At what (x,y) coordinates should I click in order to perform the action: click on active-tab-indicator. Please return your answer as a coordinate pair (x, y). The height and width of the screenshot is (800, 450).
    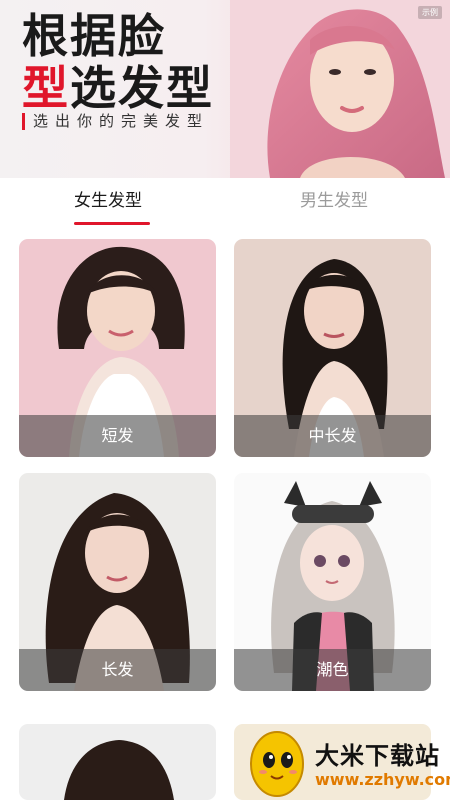
    Looking at the image, I should click on (112, 223).